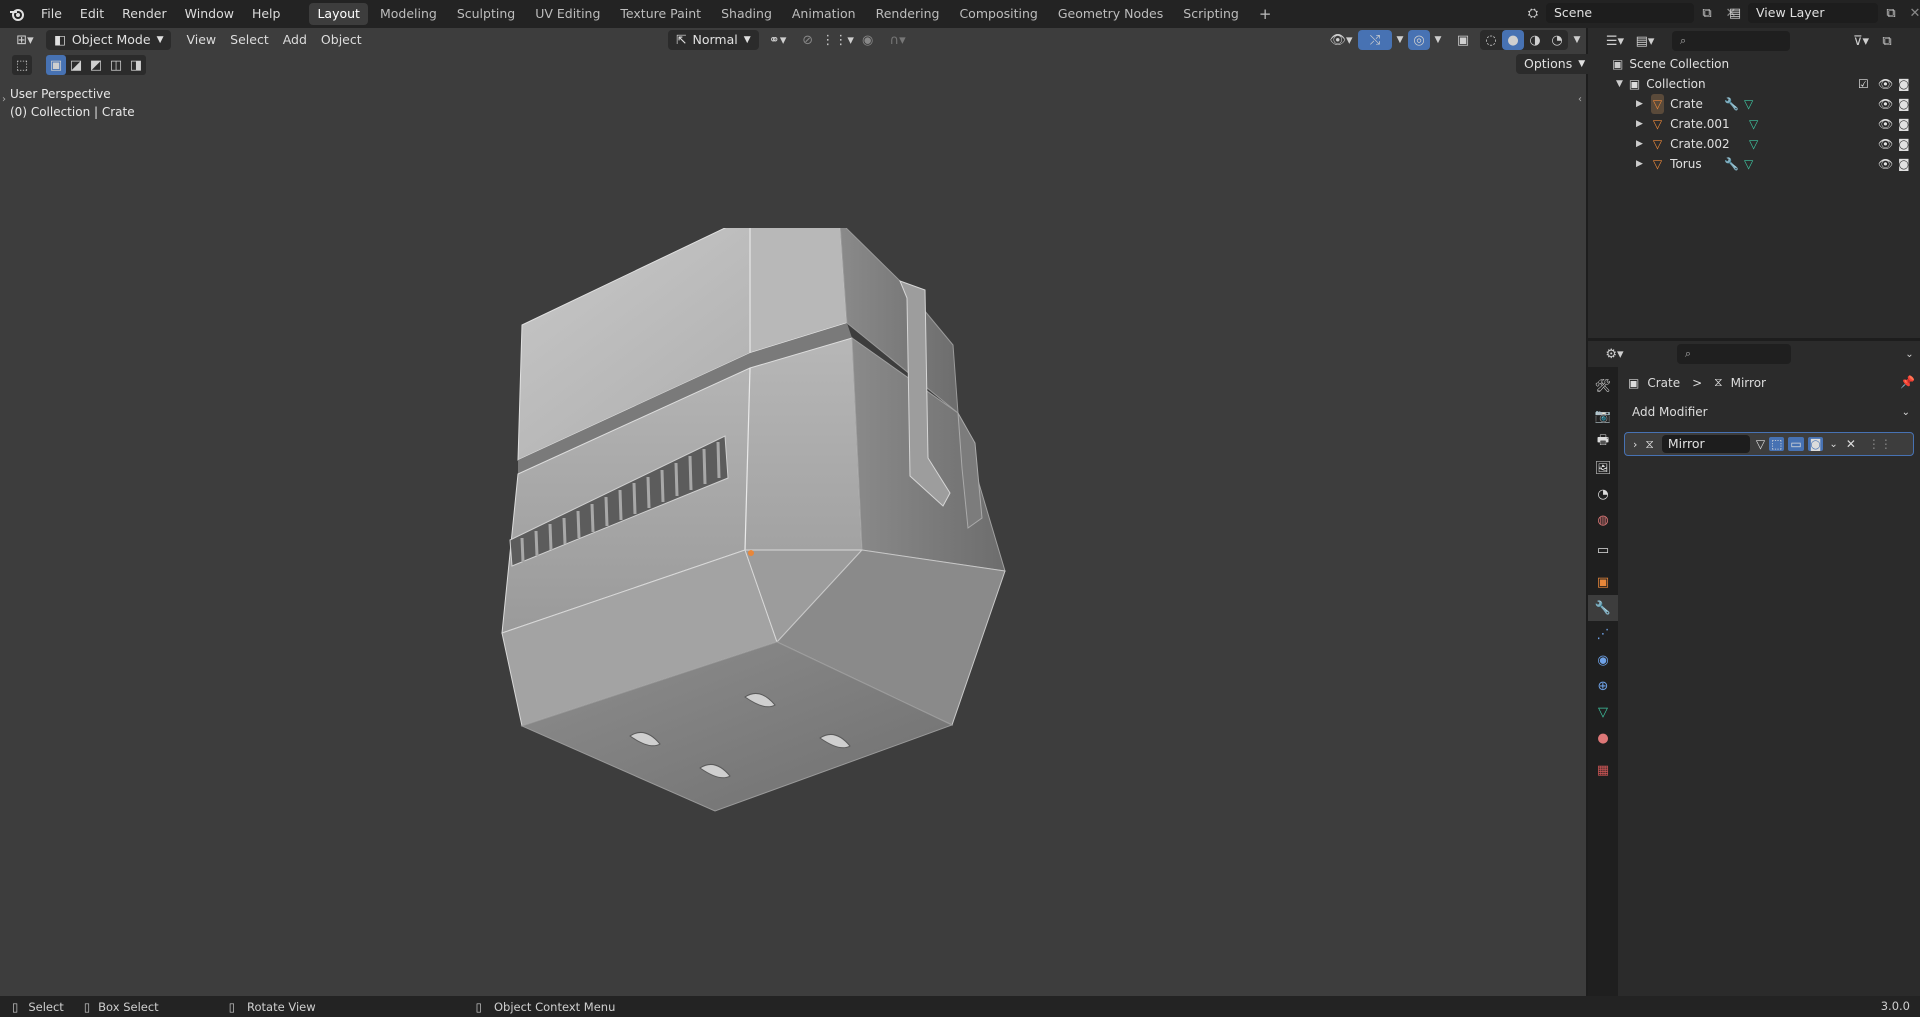 This screenshot has width=1920, height=1017. Describe the element at coordinates (808, 40) in the screenshot. I see `snap-toggle-icon: ⊘` at that location.